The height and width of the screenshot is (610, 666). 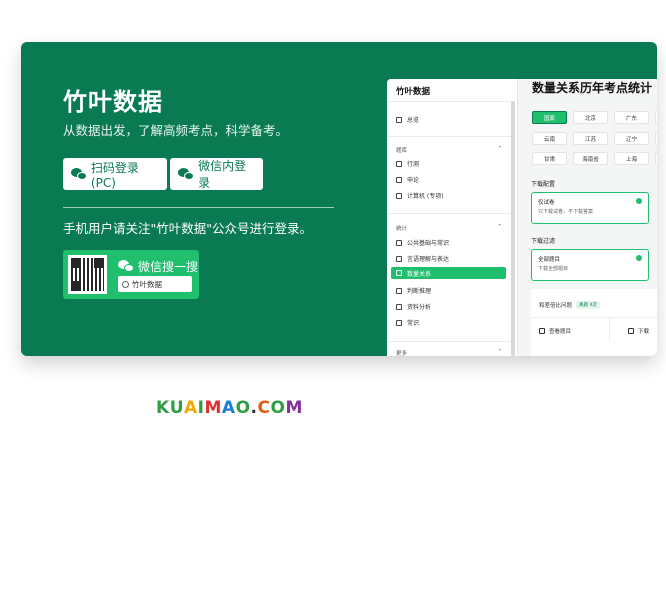 What do you see at coordinates (594, 322) in the screenshot?
I see `preview-topic-card: 和差倍比问题 真题 4次 查看题目 下载` at bounding box center [594, 322].